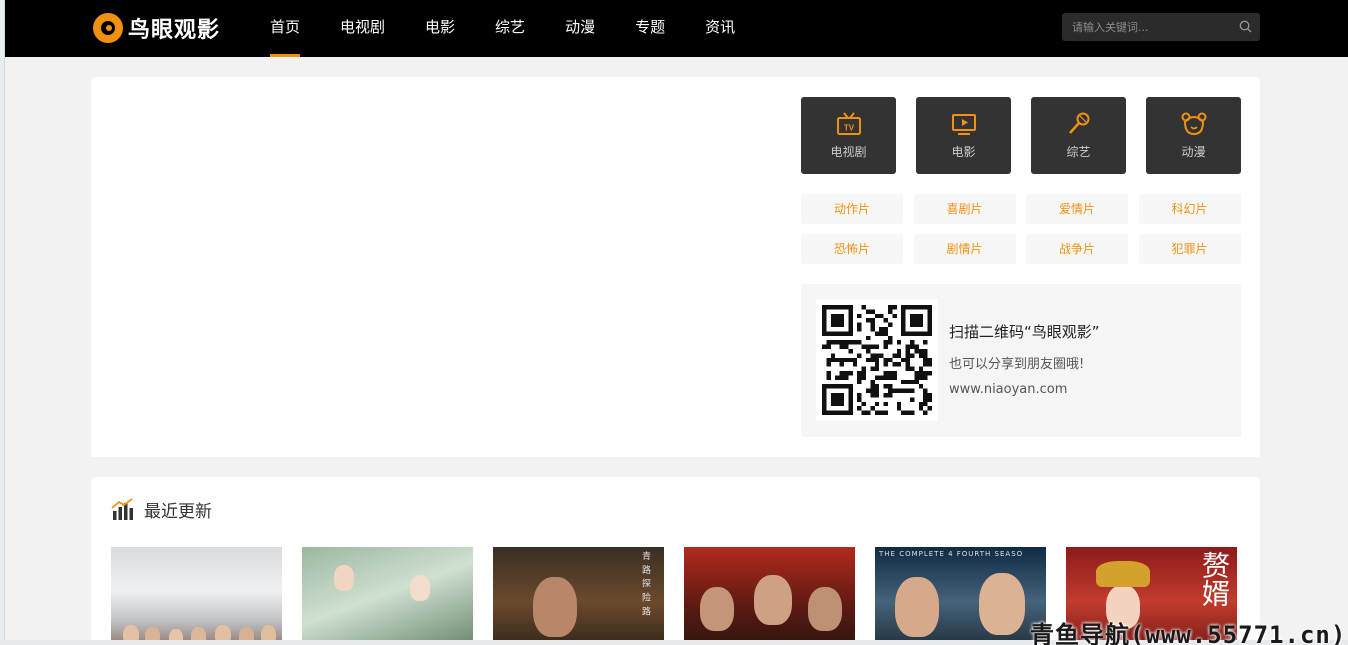 The image size is (1348, 645). Describe the element at coordinates (1189, 209) in the screenshot. I see `genre-scifi: 科幻片` at that location.